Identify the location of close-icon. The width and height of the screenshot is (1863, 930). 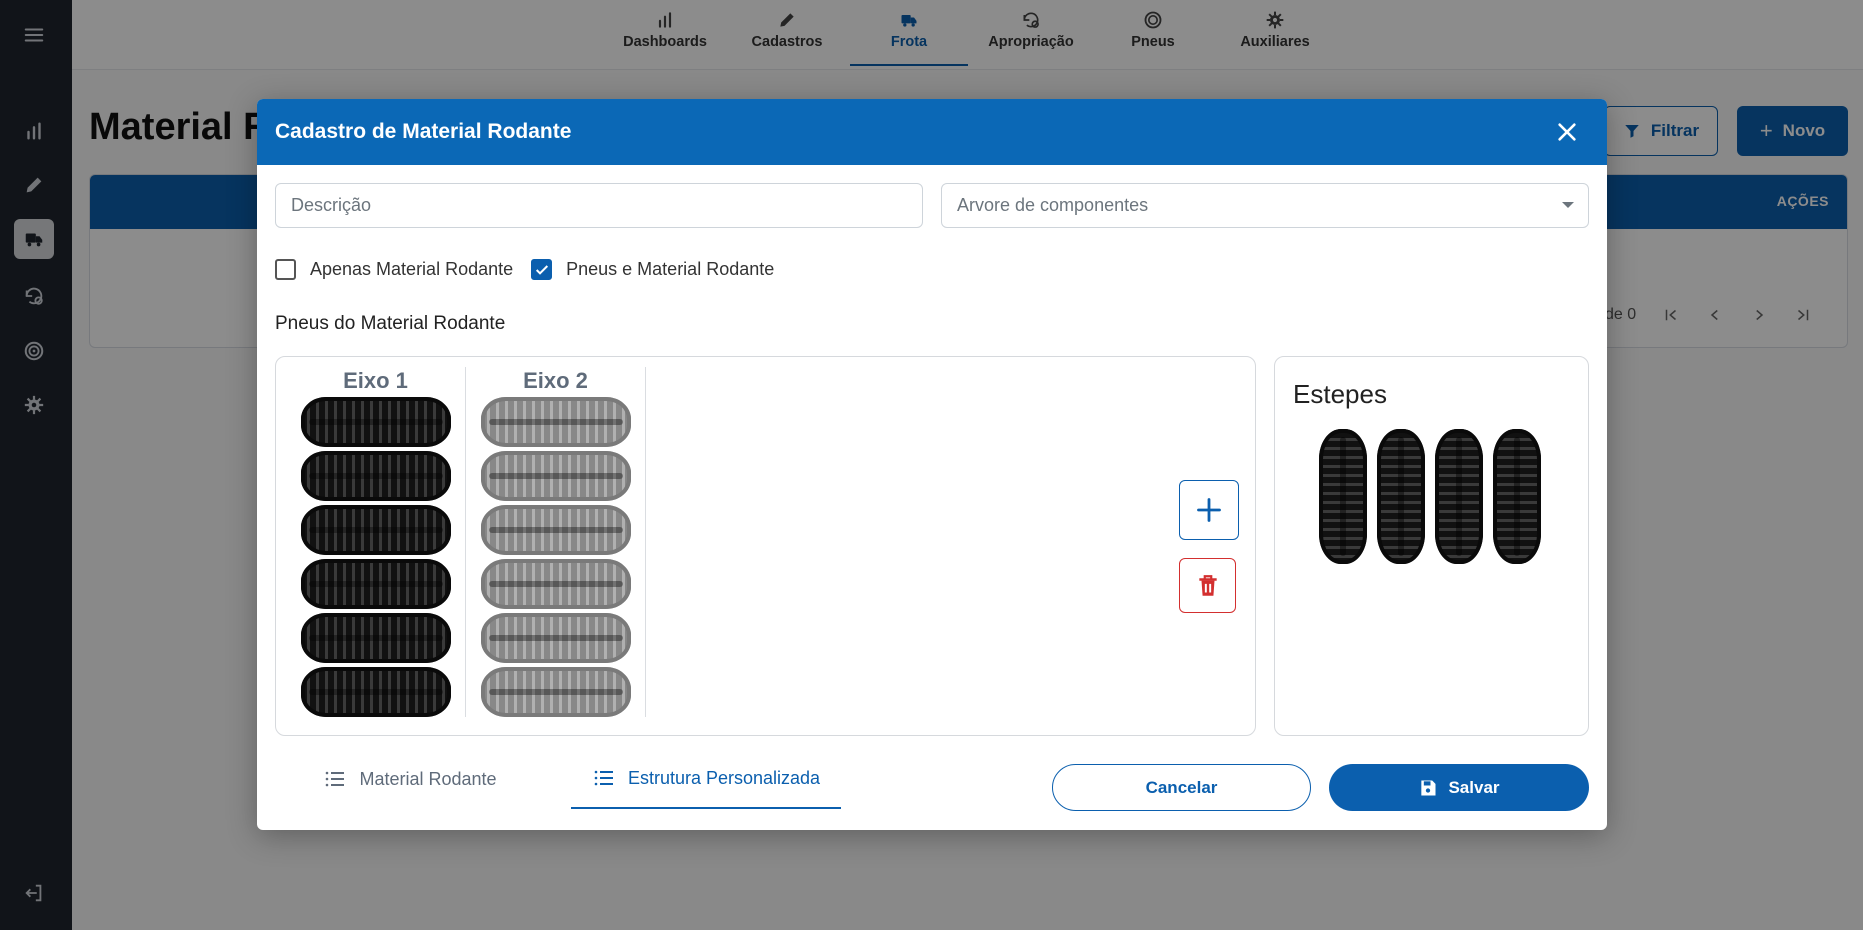
(1567, 132).